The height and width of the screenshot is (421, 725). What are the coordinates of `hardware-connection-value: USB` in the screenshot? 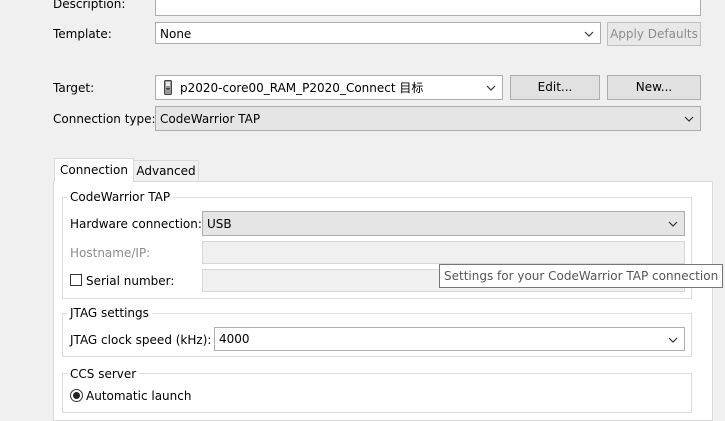 It's located at (219, 224).